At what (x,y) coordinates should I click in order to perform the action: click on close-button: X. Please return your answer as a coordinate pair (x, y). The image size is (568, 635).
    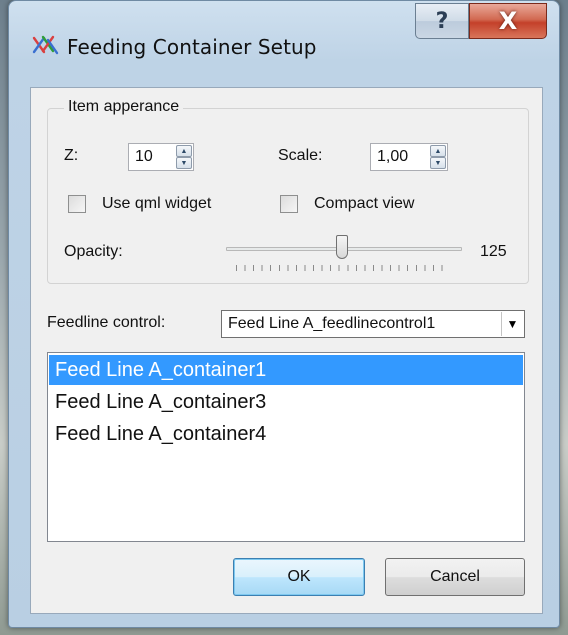
    Looking at the image, I should click on (508, 21).